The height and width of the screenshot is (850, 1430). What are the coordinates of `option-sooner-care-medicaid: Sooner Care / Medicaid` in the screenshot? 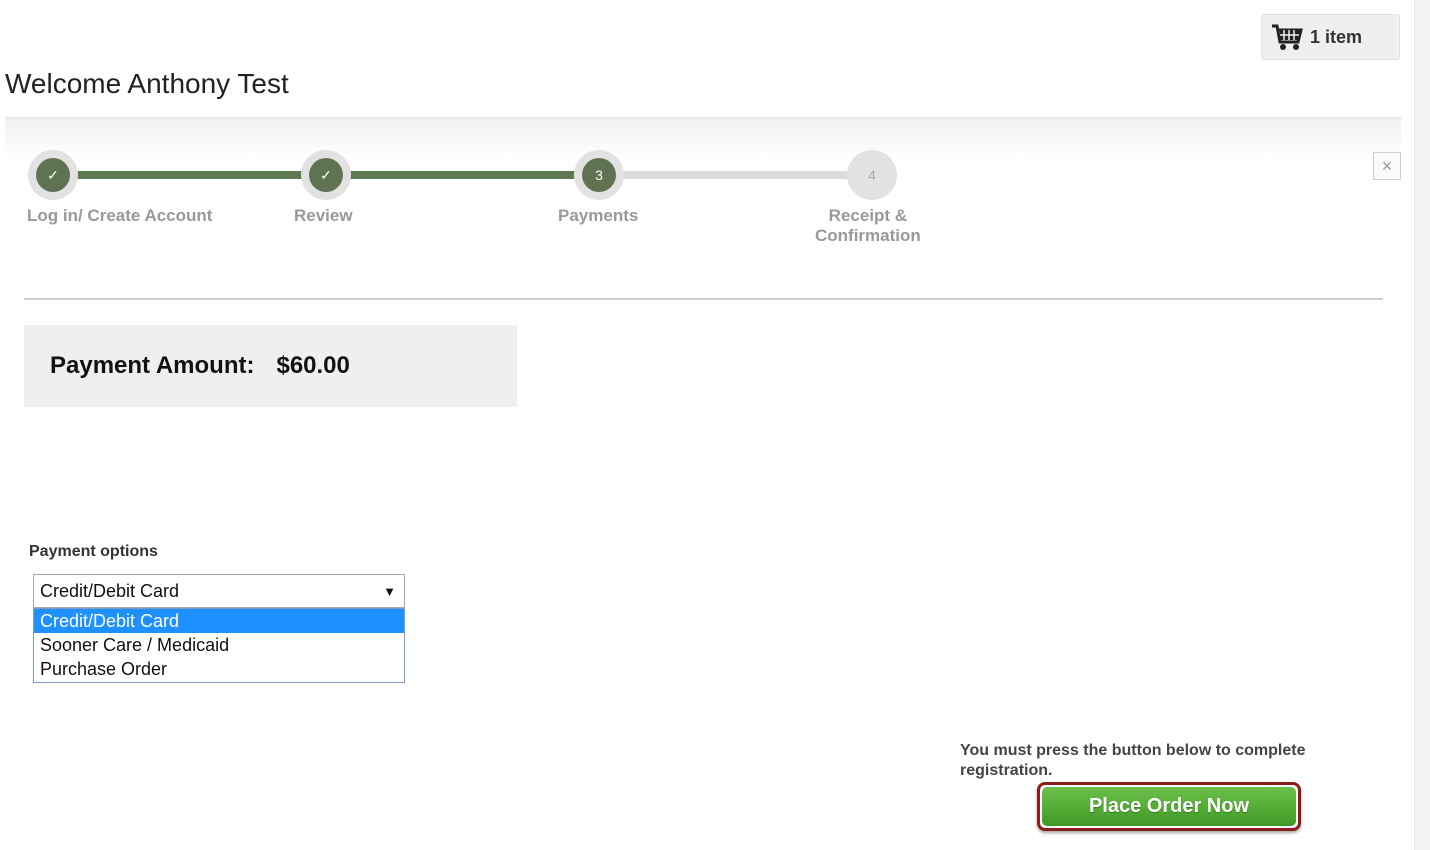 It's located at (219, 645).